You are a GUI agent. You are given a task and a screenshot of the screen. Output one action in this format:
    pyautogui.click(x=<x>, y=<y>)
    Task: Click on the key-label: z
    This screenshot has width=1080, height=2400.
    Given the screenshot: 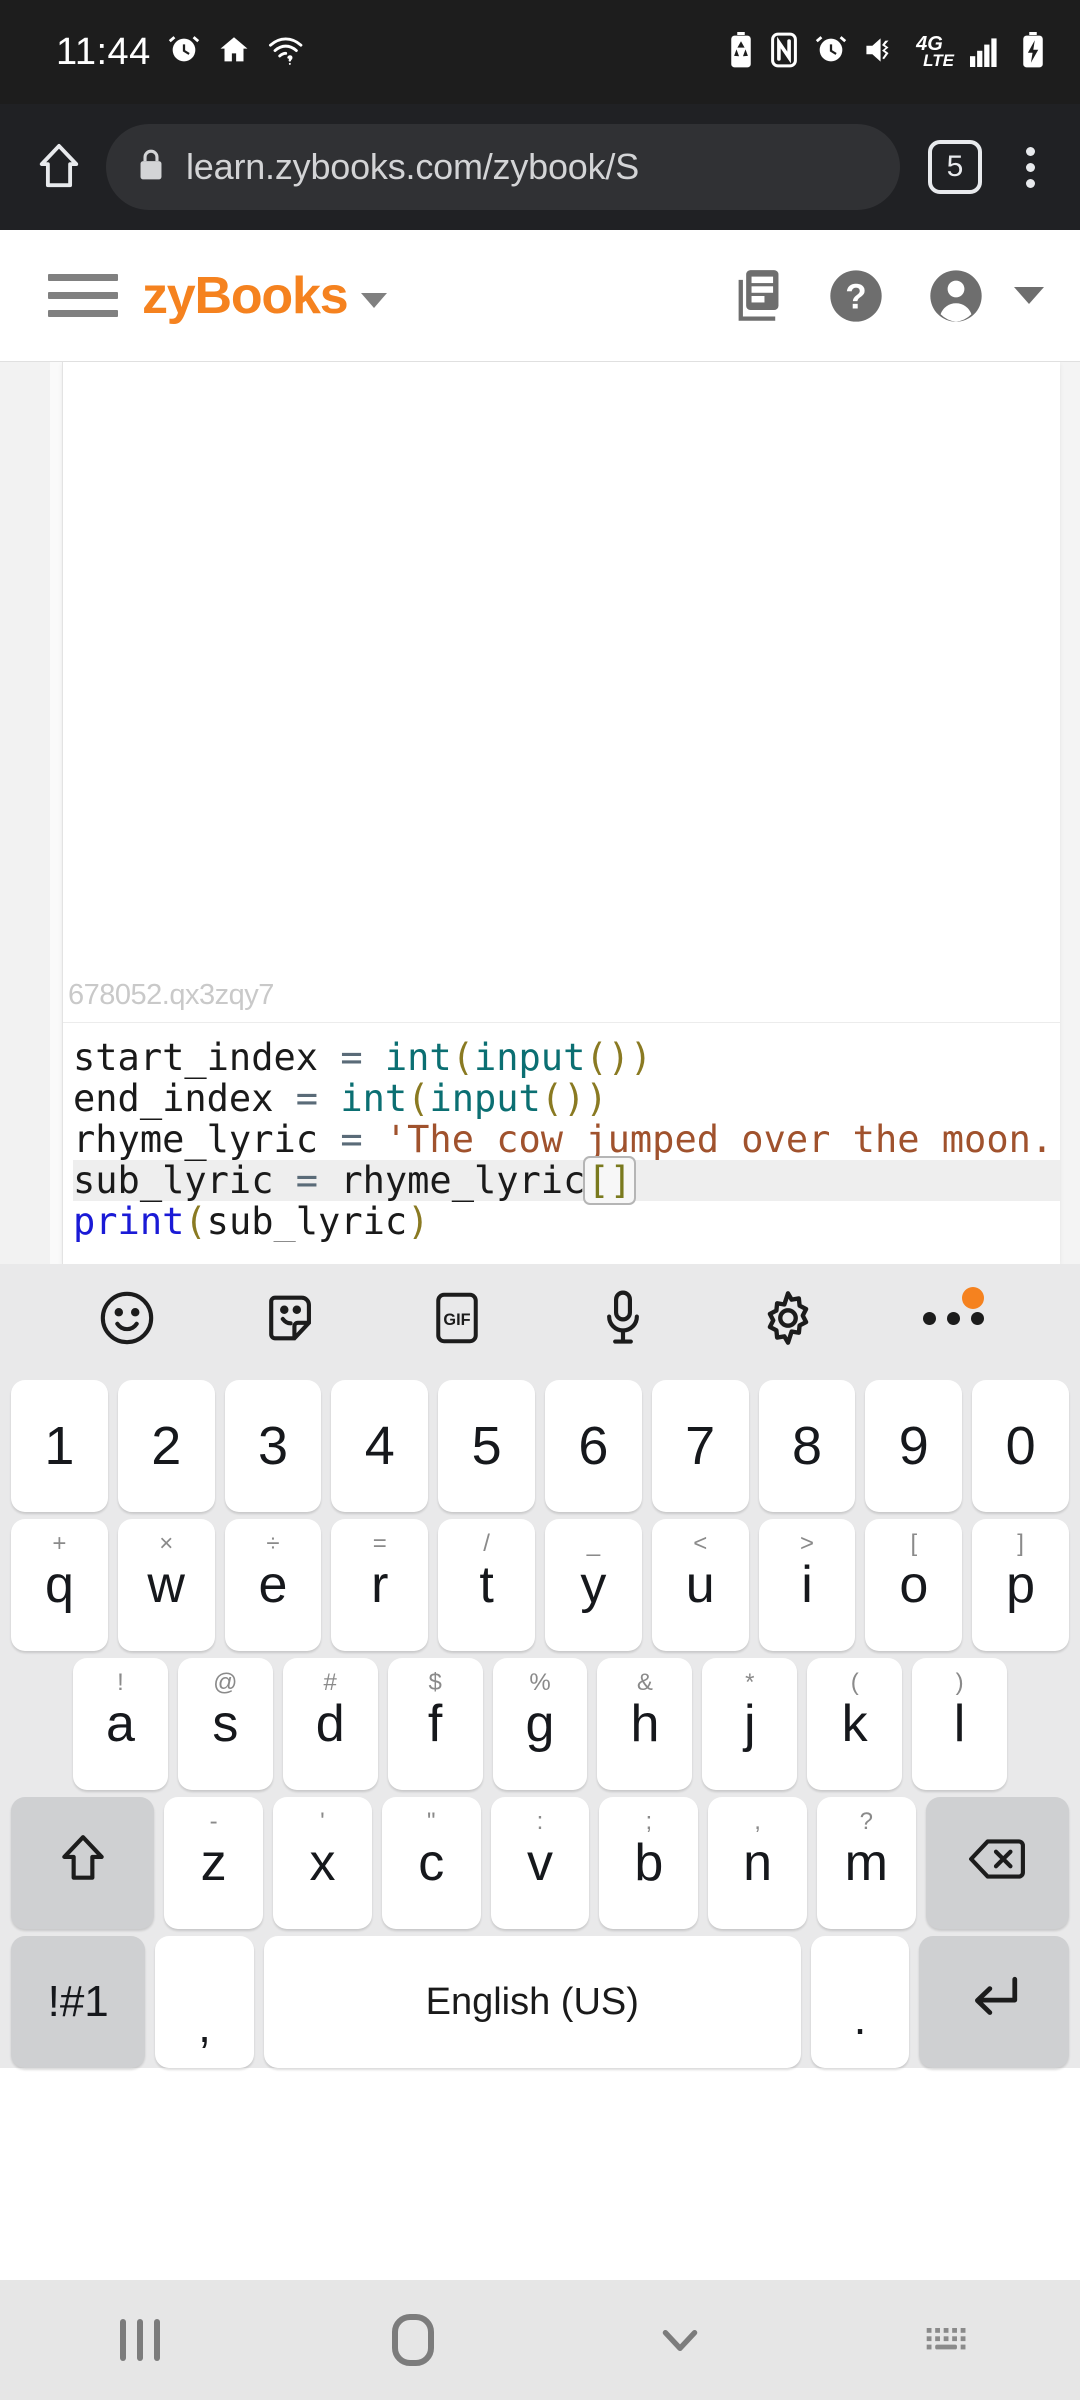 What is the action you would take?
    pyautogui.click(x=213, y=1863)
    